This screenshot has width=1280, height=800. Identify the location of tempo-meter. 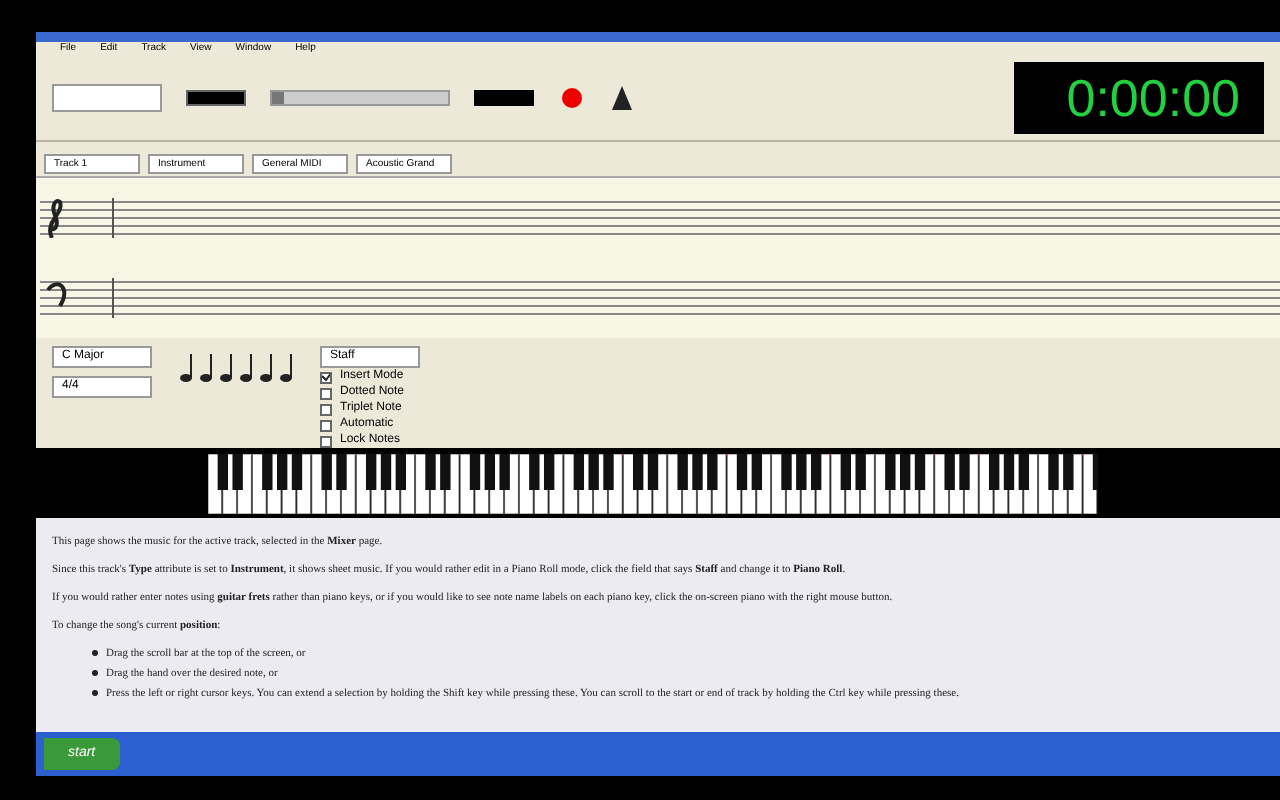
(504, 98).